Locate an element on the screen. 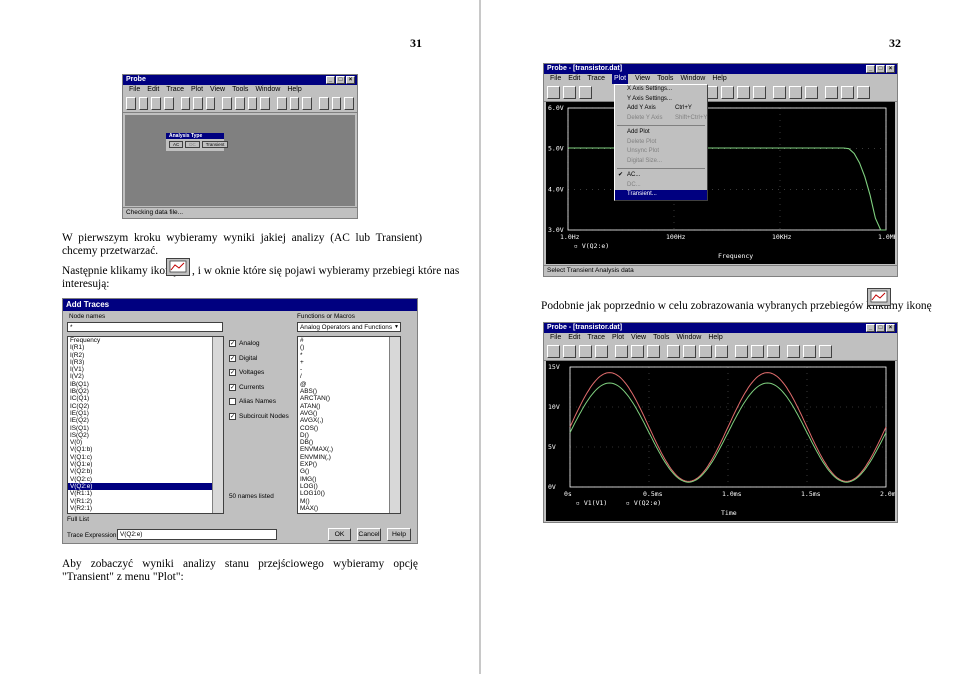  list-item: IB(Q1) is located at coordinates (145, 384).